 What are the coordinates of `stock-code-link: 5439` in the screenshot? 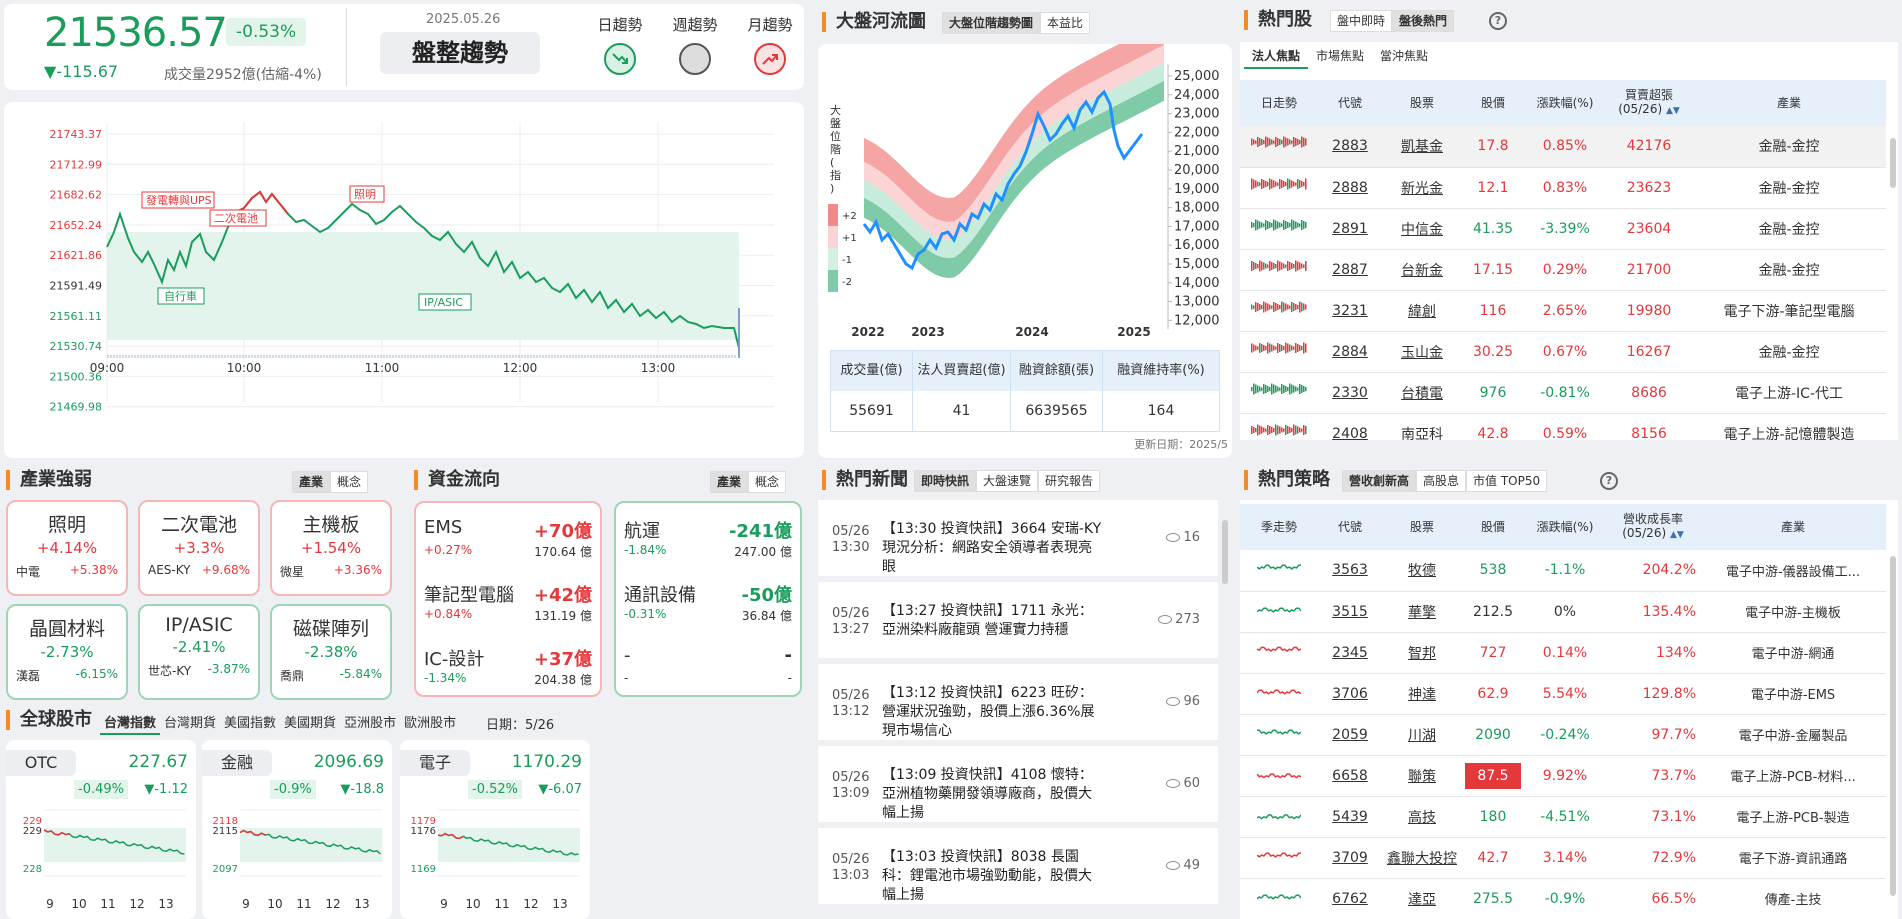 It's located at (1350, 817).